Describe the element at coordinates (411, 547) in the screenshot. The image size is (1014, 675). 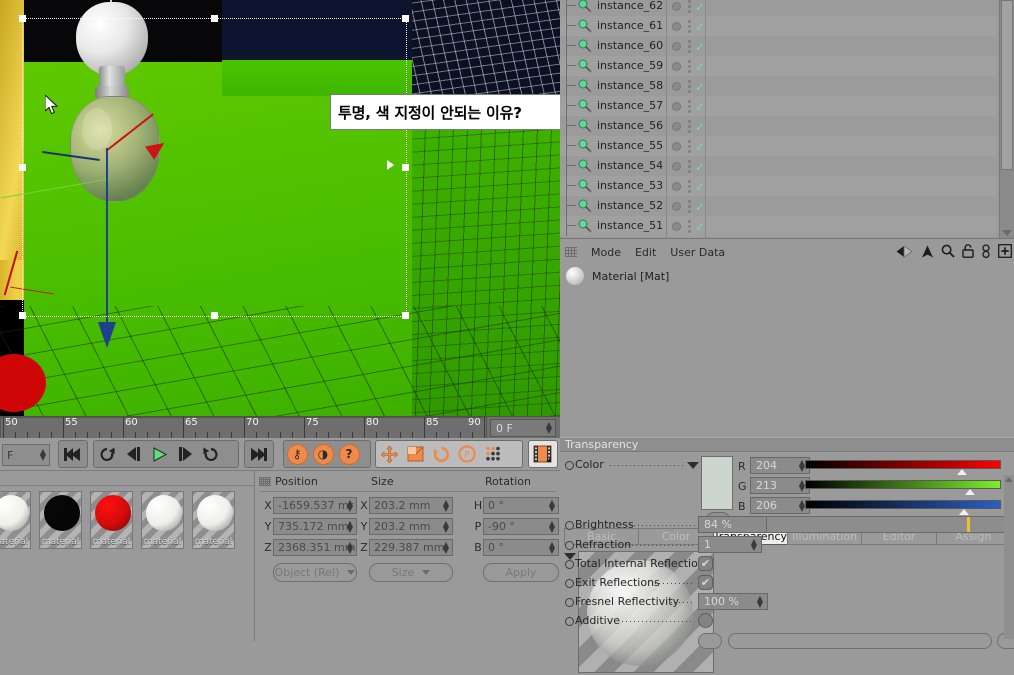
I see `coordinate-field: 229.387 mm ▲ ▼` at that location.